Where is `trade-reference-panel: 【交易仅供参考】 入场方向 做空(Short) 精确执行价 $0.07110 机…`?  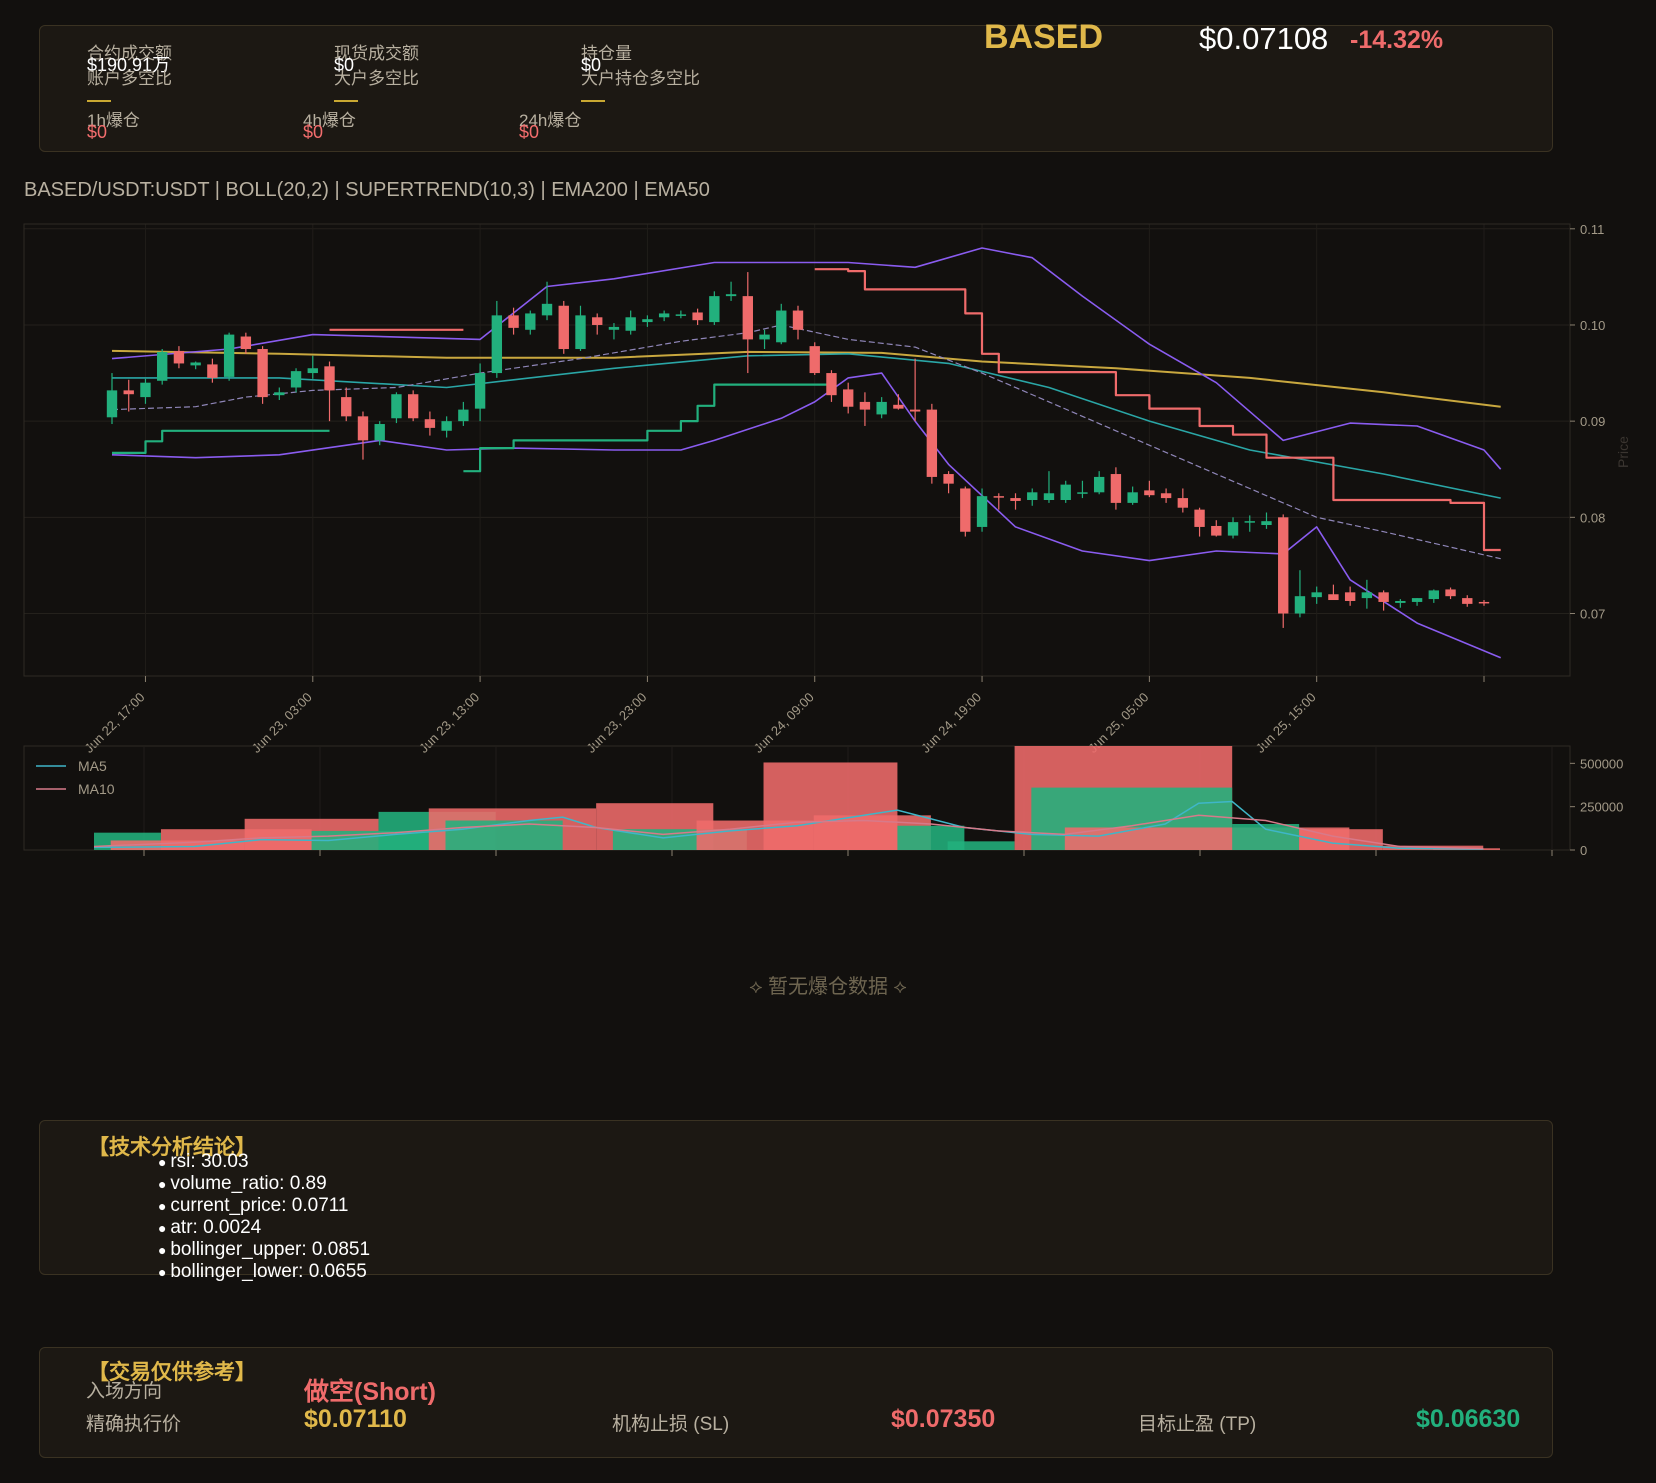 trade-reference-panel: 【交易仅供参考】 入场方向 做空(Short) 精确执行价 $0.07110 机… is located at coordinates (796, 1402).